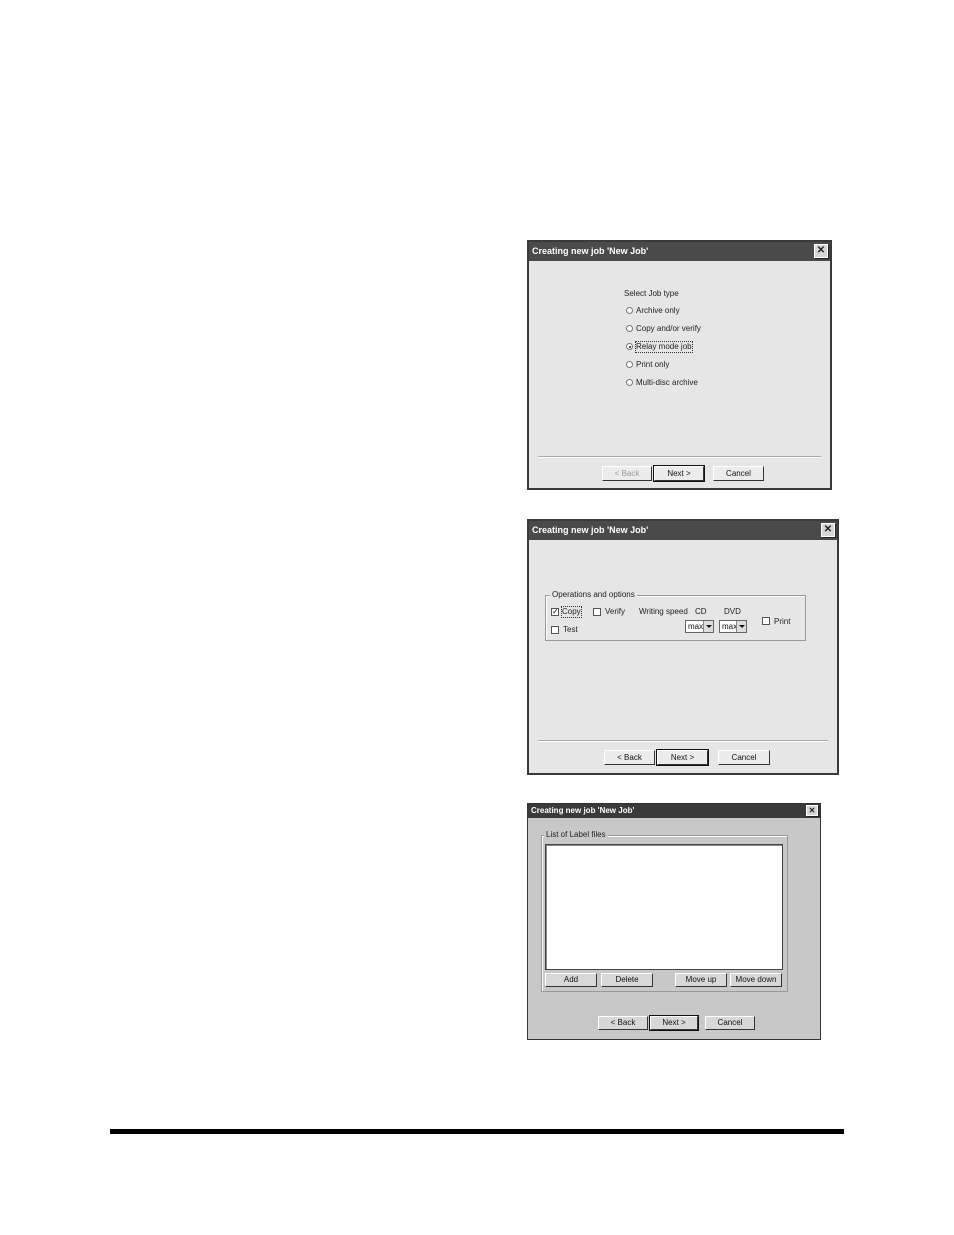 The height and width of the screenshot is (1235, 954). I want to click on writing-speed-label: Writing speed, so click(663, 611).